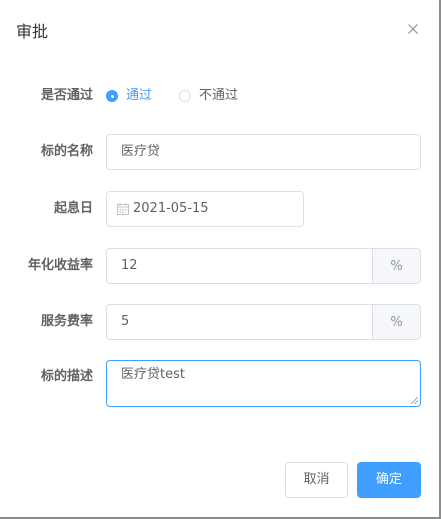 The height and width of the screenshot is (519, 441). Describe the element at coordinates (66, 151) in the screenshot. I see `target-name-label: 标的名称` at that location.